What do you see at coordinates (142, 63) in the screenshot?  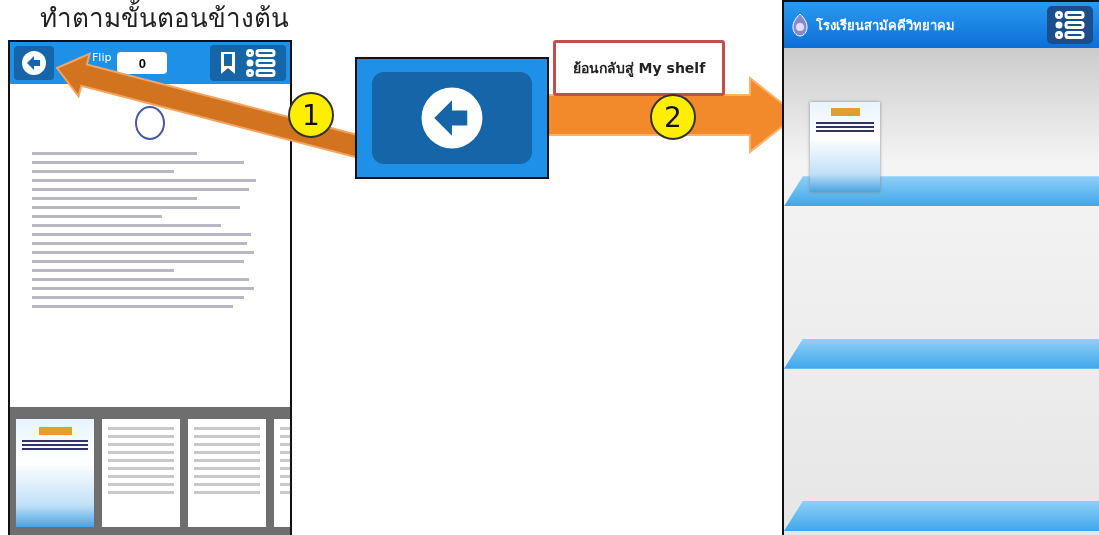 I see `page-field: 0` at bounding box center [142, 63].